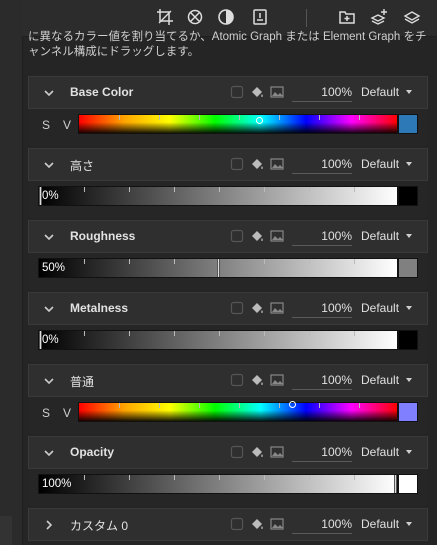 The width and height of the screenshot is (437, 545). I want to click on channel-control-height: 0%, so click(228, 199).